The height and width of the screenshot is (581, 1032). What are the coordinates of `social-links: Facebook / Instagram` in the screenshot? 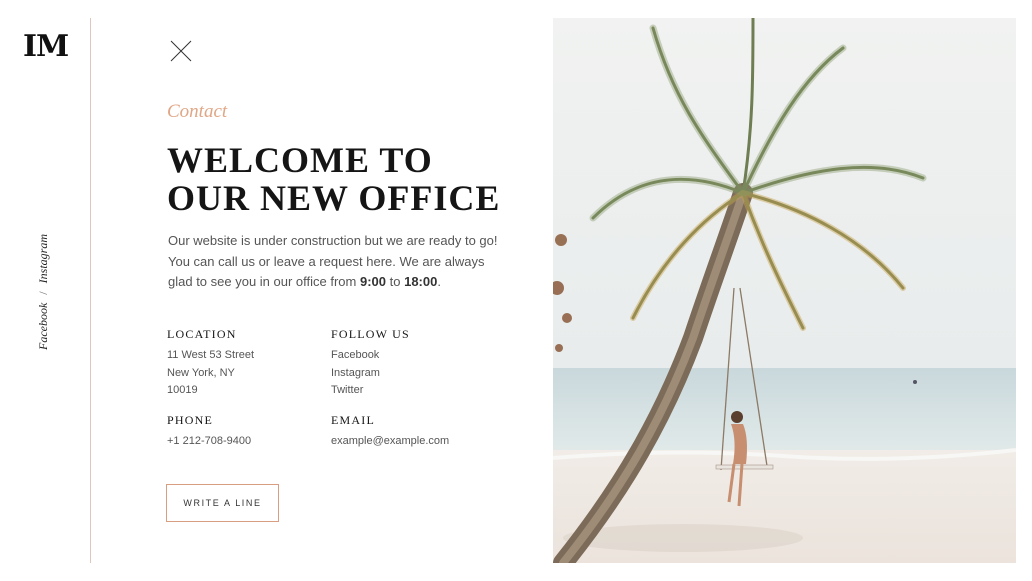 It's located at (43, 292).